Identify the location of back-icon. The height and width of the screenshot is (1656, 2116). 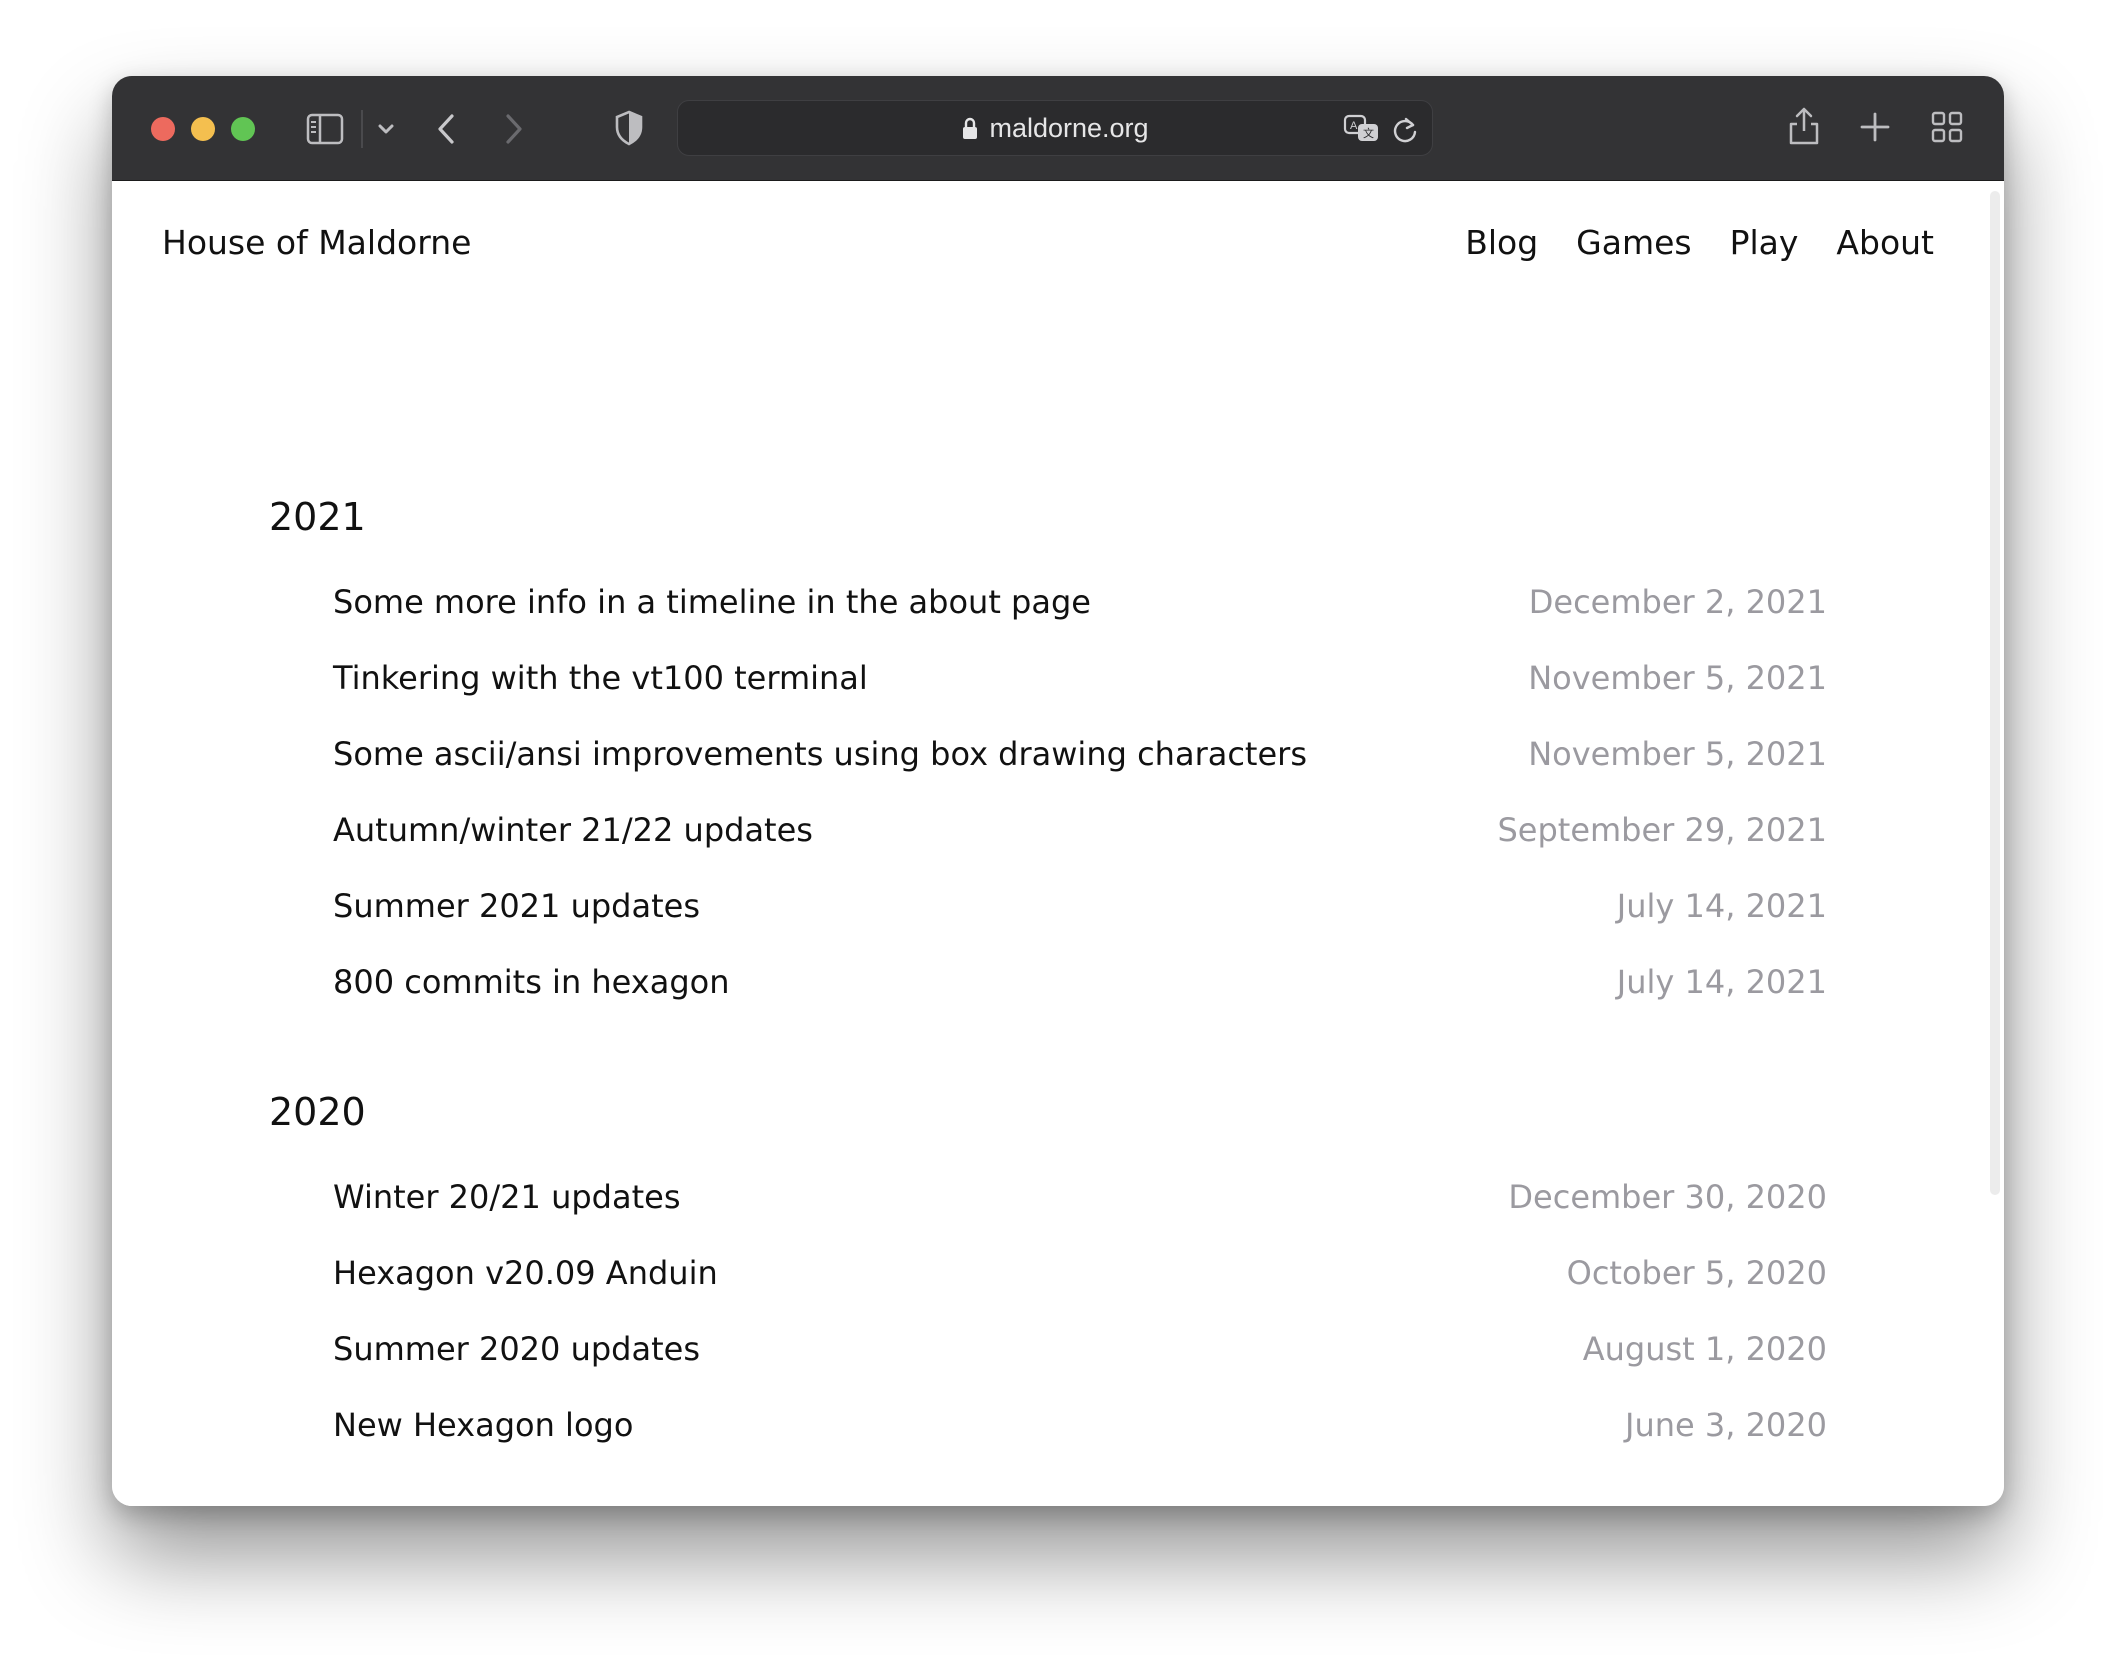
(446, 129).